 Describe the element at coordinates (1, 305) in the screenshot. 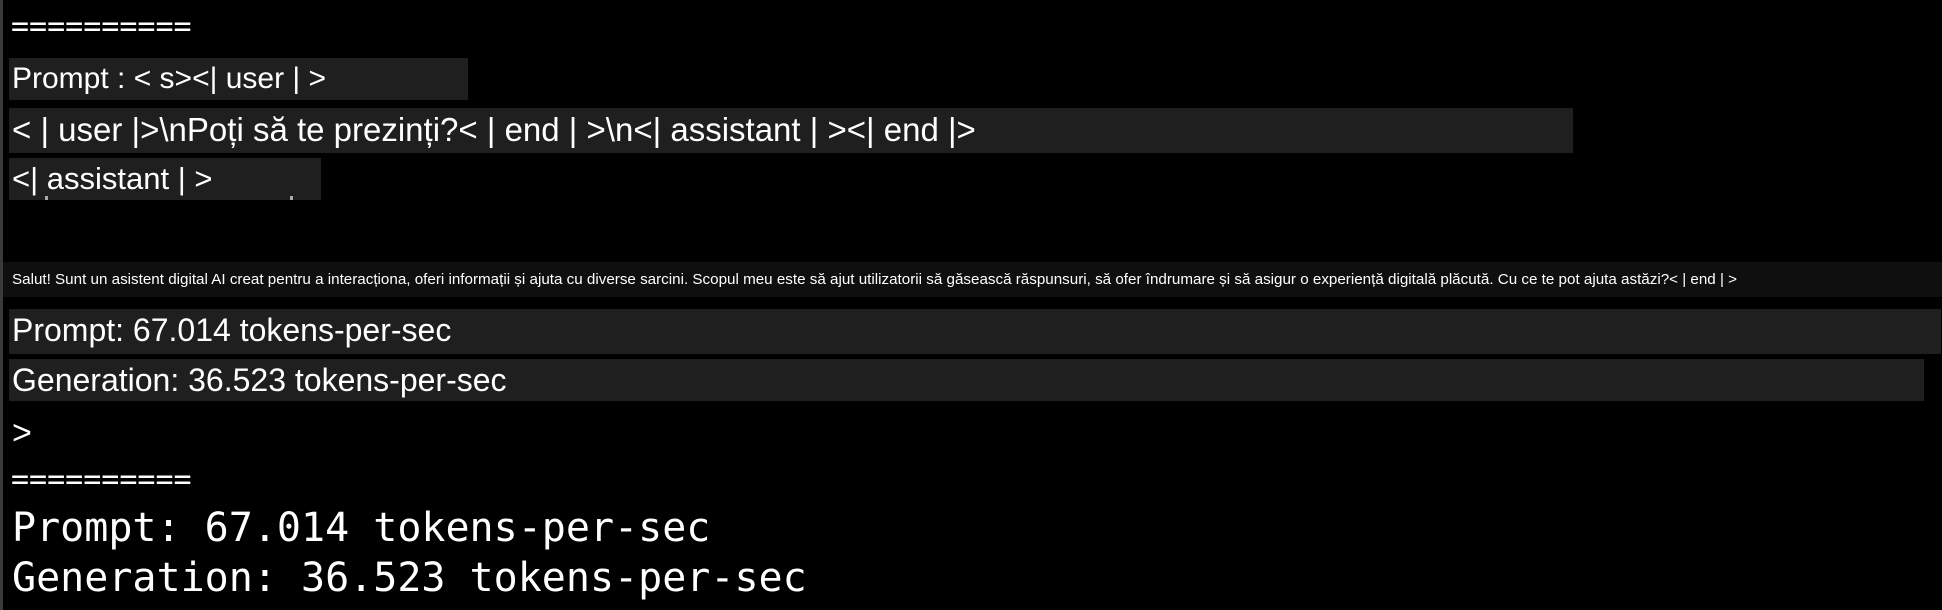

I see `window-left-border` at that location.